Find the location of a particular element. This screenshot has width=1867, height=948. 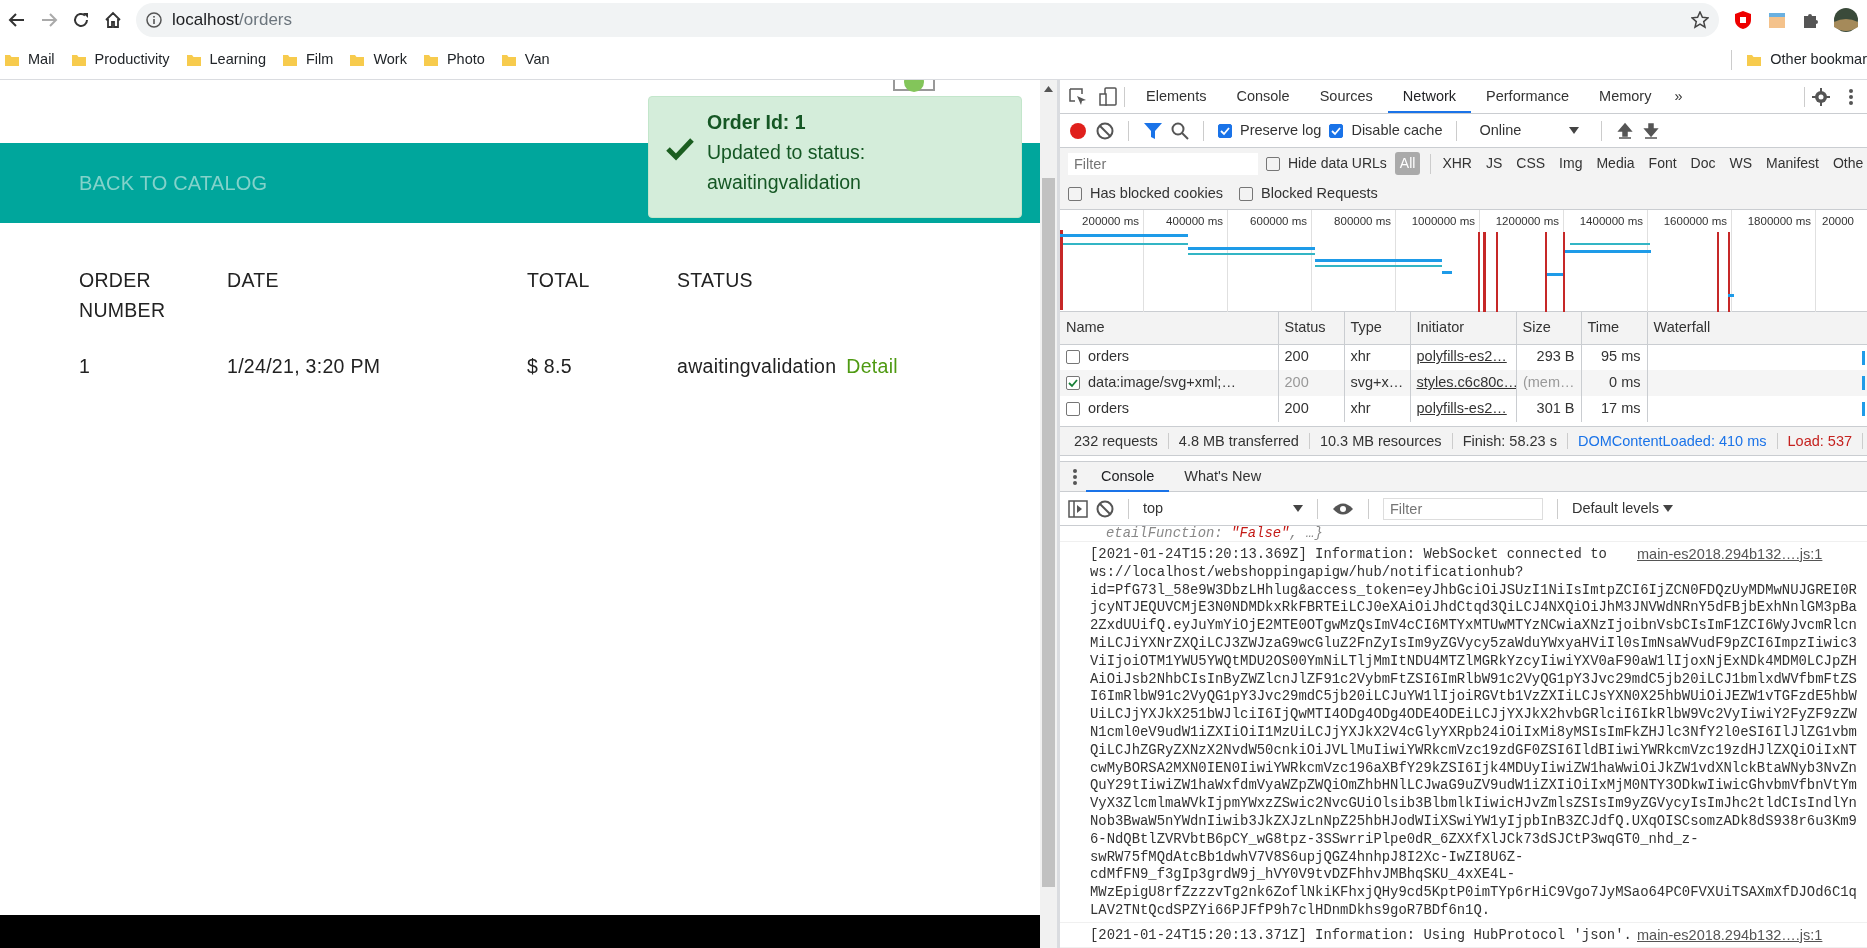

context-select: top is located at coordinates (1223, 508).